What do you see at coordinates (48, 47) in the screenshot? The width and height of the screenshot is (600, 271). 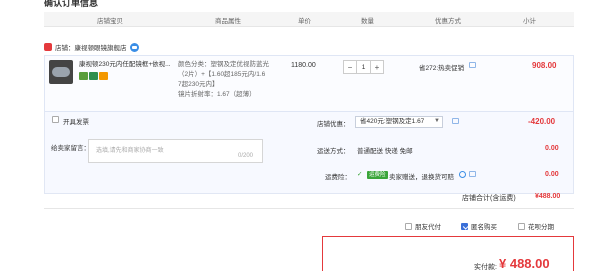 I see `shop-icon` at bounding box center [48, 47].